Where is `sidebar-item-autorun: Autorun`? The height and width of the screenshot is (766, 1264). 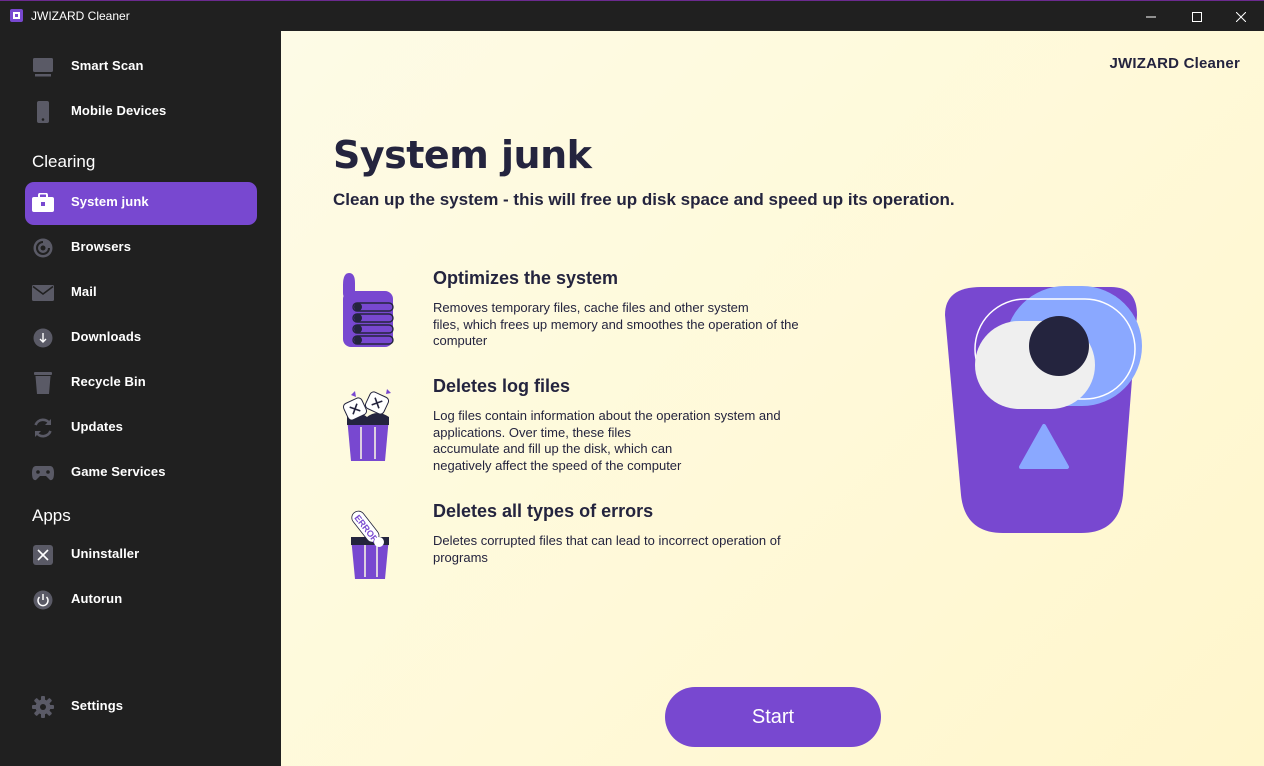 sidebar-item-autorun: Autorun is located at coordinates (141, 600).